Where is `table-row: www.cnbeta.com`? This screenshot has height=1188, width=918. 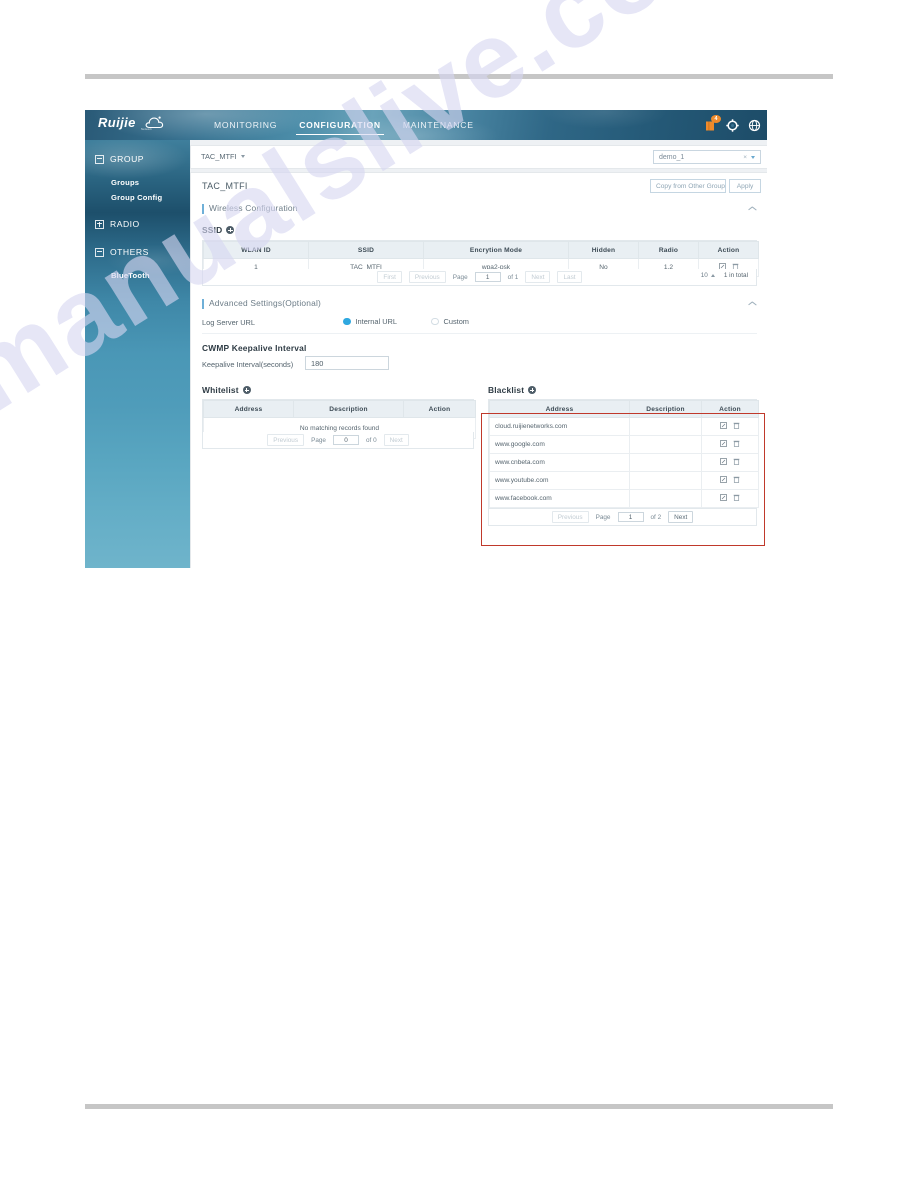 table-row: www.cnbeta.com is located at coordinates (624, 462).